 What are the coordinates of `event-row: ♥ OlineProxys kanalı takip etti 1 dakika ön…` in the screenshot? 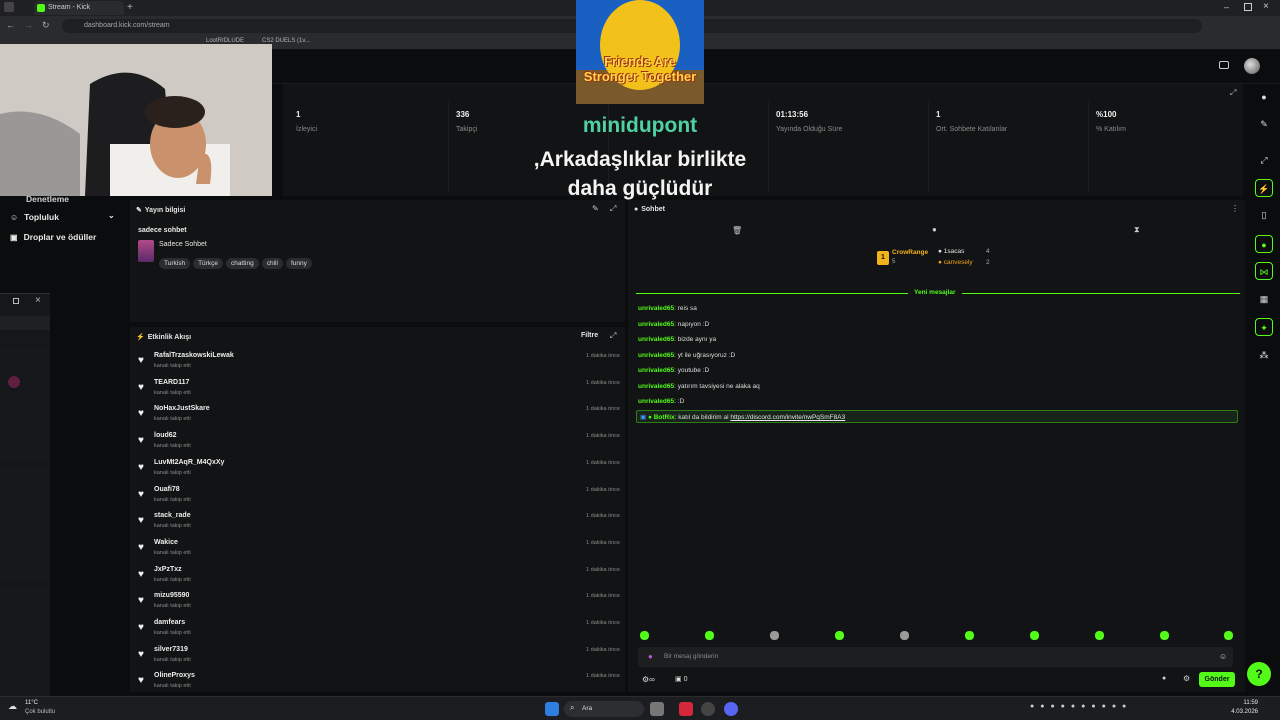 It's located at (379, 681).